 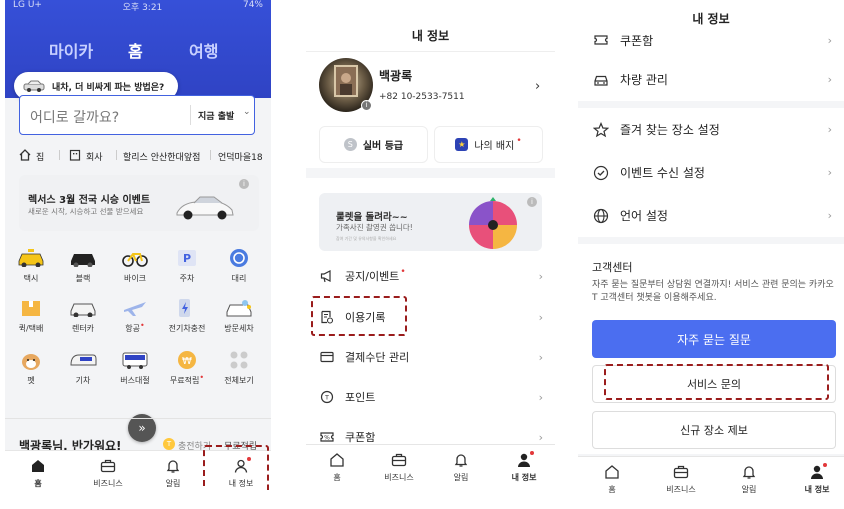 What do you see at coordinates (83, 258) in the screenshot?
I see `black-car-icon` at bounding box center [83, 258].